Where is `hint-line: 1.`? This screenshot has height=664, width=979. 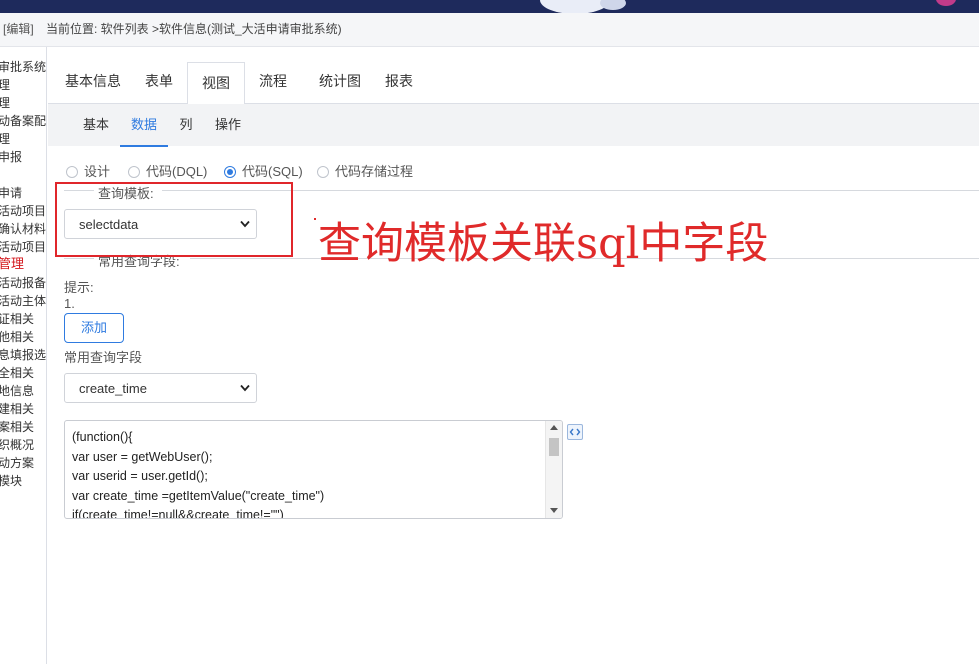
hint-line: 1. is located at coordinates (69, 303).